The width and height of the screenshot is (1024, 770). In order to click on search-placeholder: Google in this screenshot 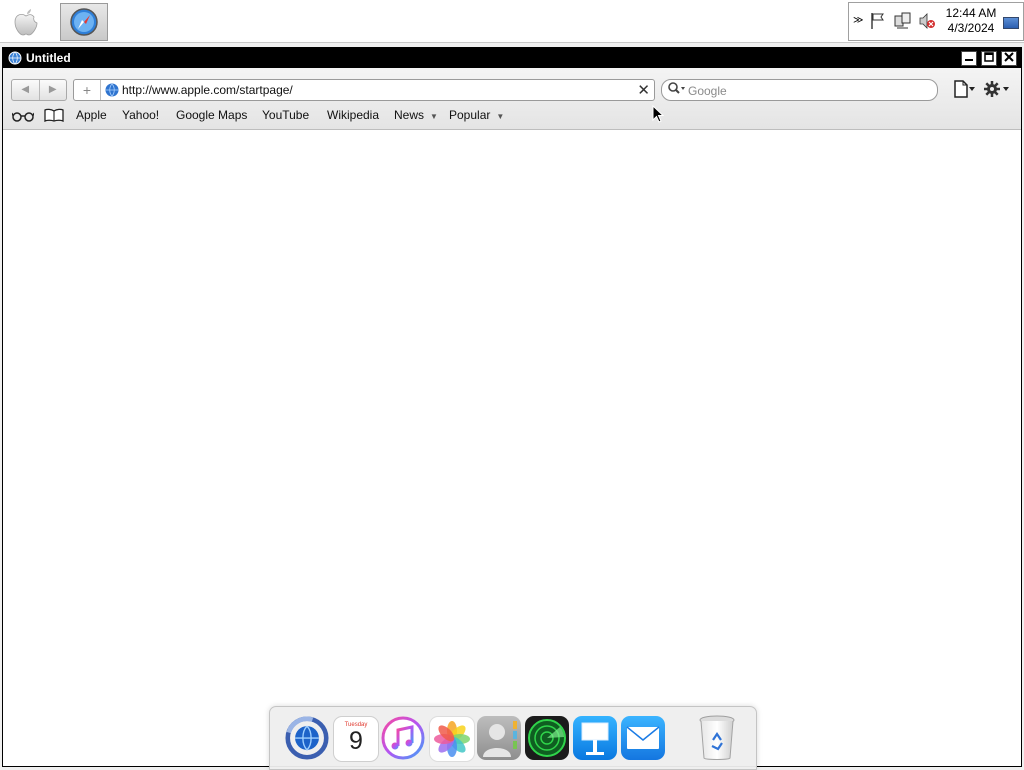, I will do `click(707, 91)`.